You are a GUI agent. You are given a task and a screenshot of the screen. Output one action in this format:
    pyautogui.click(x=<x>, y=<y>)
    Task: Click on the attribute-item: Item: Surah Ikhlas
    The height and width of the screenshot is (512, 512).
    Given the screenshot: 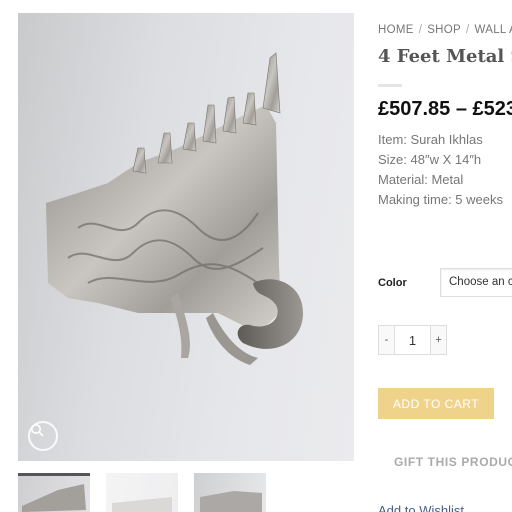 What is the action you would take?
    pyautogui.click(x=430, y=139)
    